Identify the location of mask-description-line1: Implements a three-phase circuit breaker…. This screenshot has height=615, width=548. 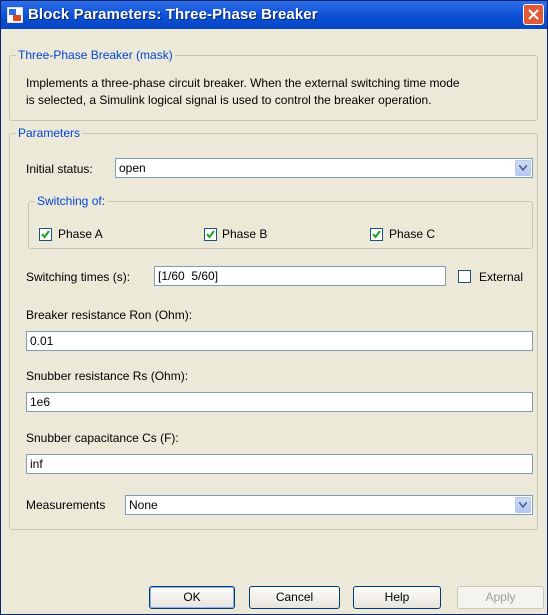
(243, 83).